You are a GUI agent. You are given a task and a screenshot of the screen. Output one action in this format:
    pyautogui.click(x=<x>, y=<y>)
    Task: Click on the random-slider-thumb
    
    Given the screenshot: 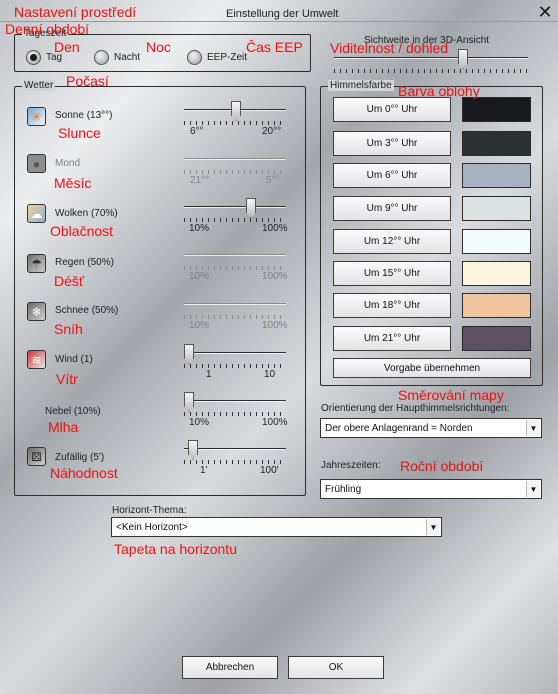 What is the action you would take?
    pyautogui.click(x=193, y=450)
    